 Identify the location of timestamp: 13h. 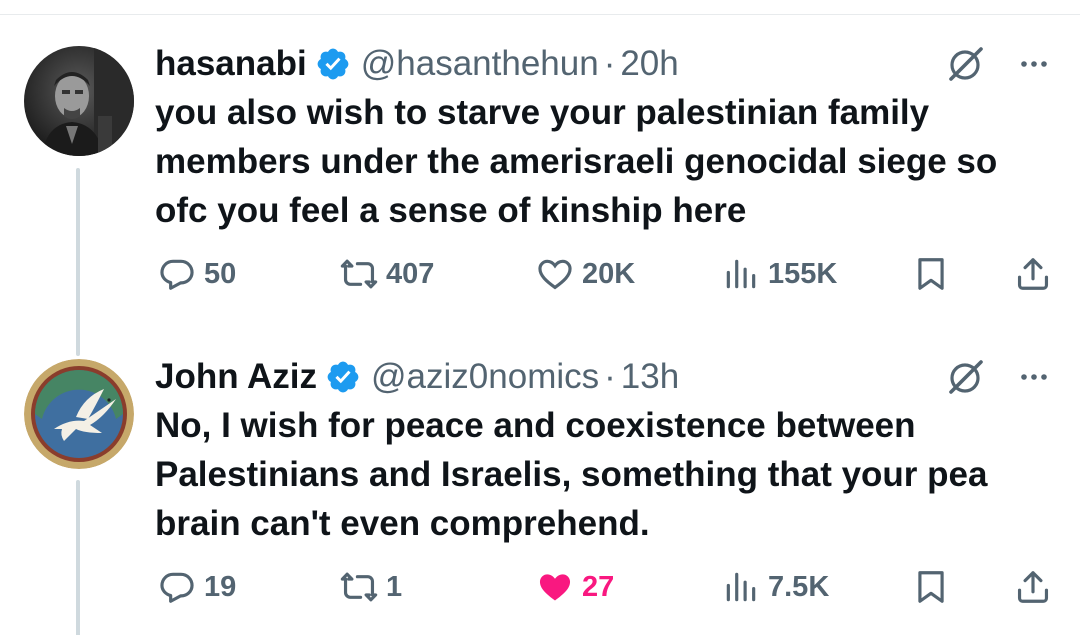
(650, 377).